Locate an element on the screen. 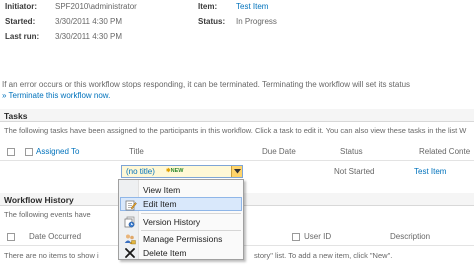  col-user-id: User ID is located at coordinates (317, 236).